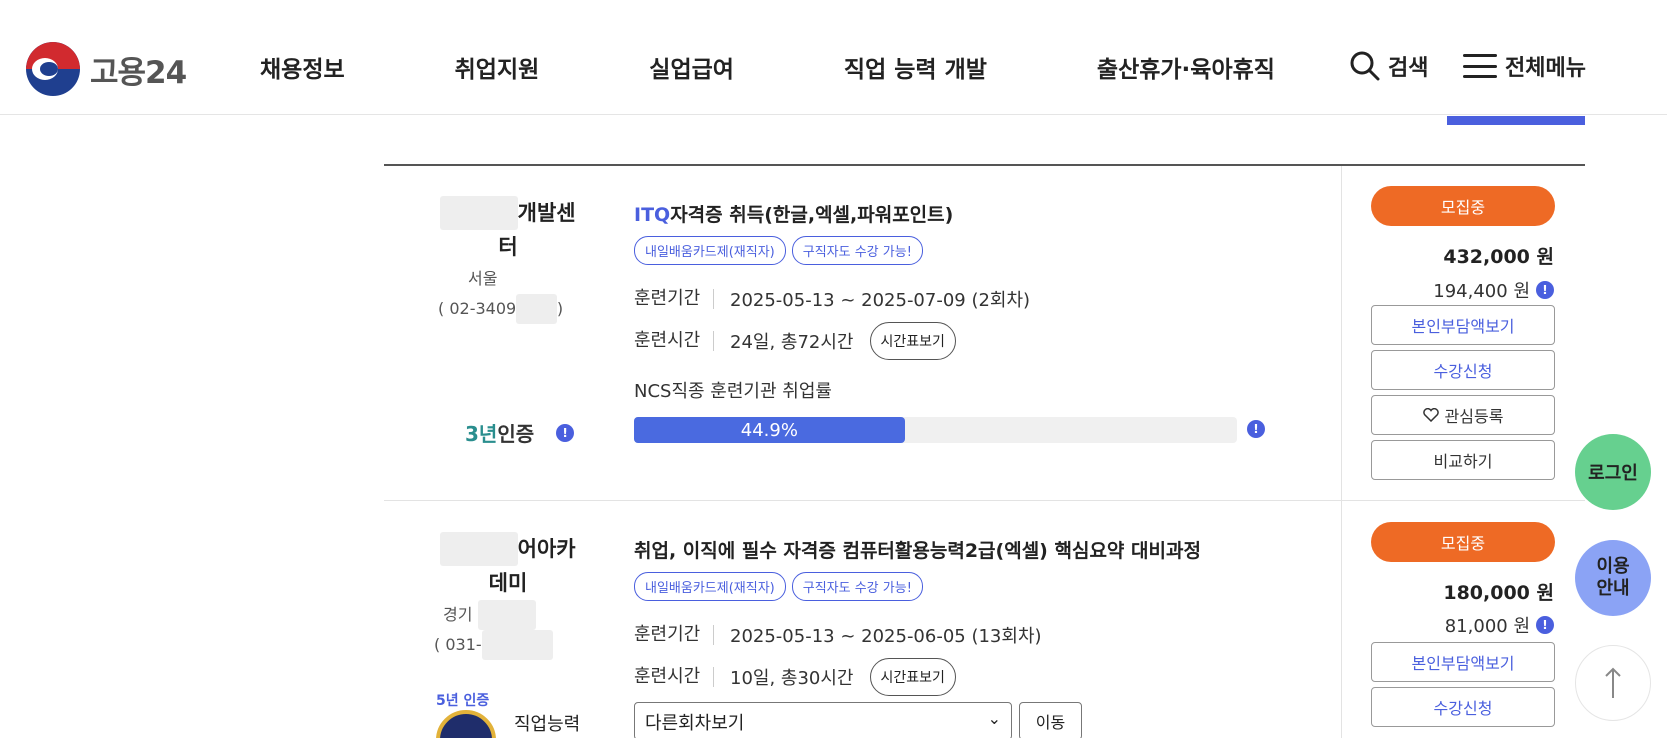 This screenshot has height=738, width=1667. Describe the element at coordinates (483, 278) in the screenshot. I see `org-region: 서울` at that location.